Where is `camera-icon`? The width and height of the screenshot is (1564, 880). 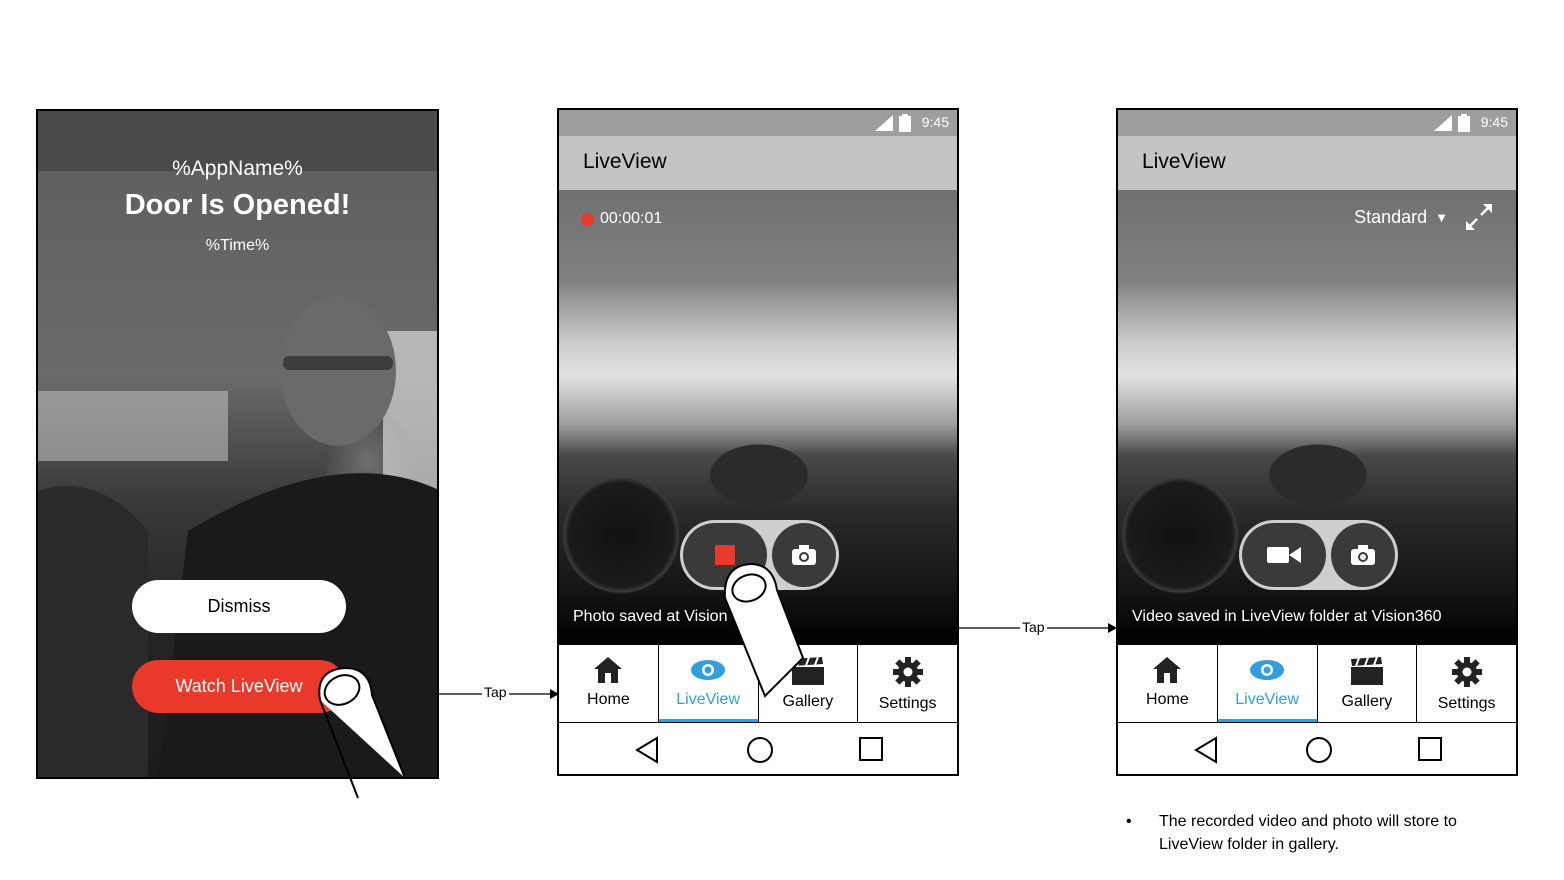 camera-icon is located at coordinates (1363, 555).